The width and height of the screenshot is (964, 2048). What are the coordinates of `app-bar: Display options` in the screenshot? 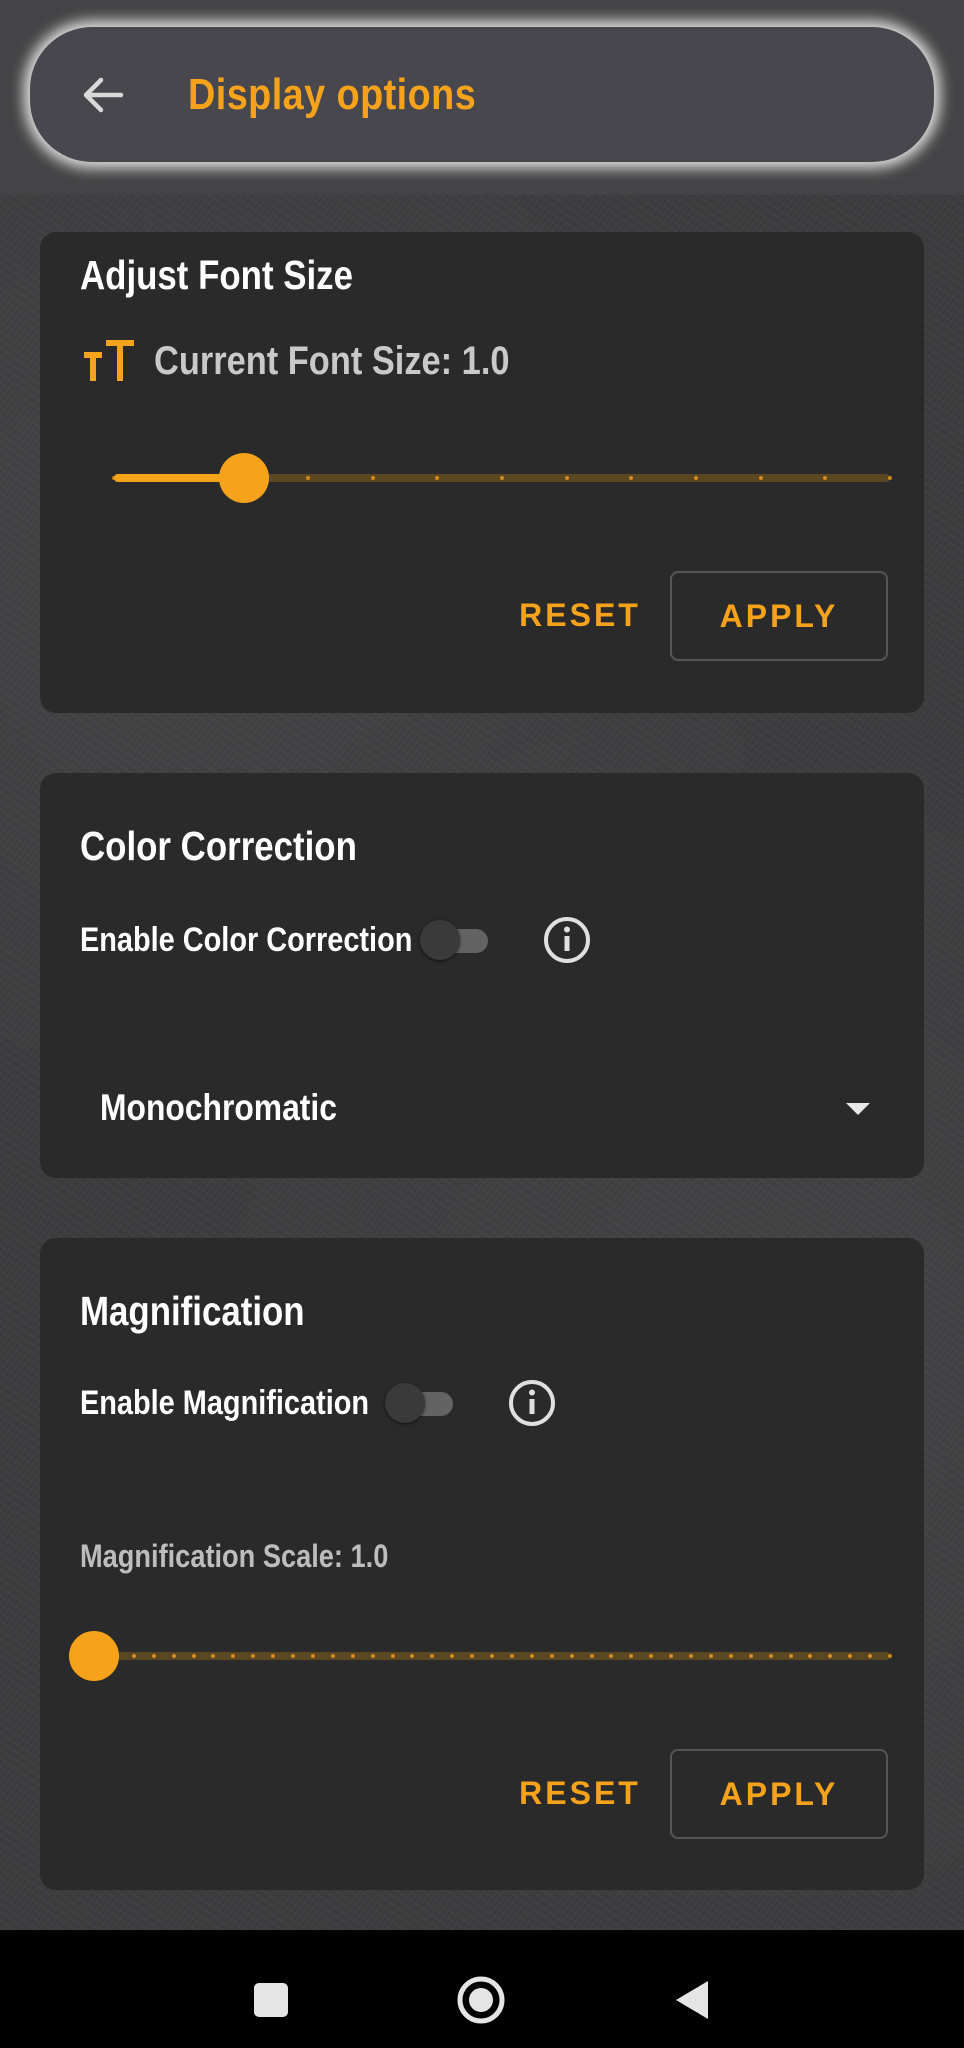 It's located at (482, 94).